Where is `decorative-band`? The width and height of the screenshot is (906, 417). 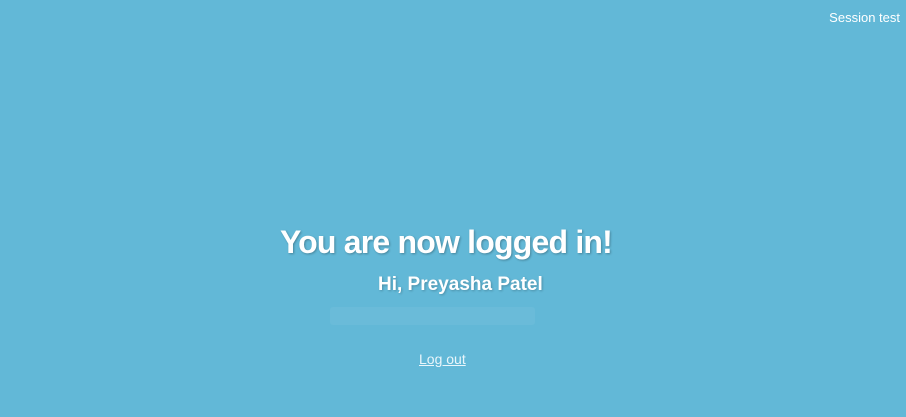
decorative-band is located at coordinates (432, 316).